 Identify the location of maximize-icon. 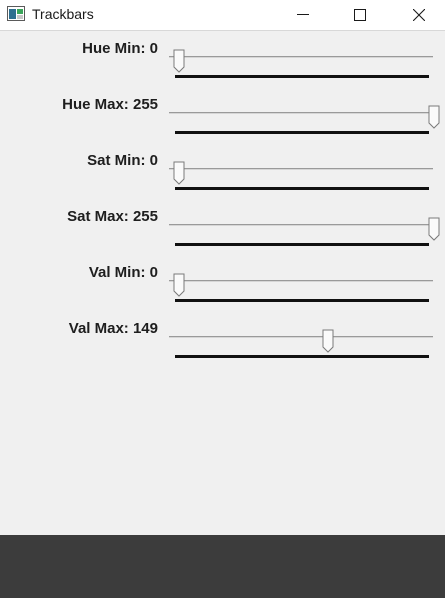
(360, 15).